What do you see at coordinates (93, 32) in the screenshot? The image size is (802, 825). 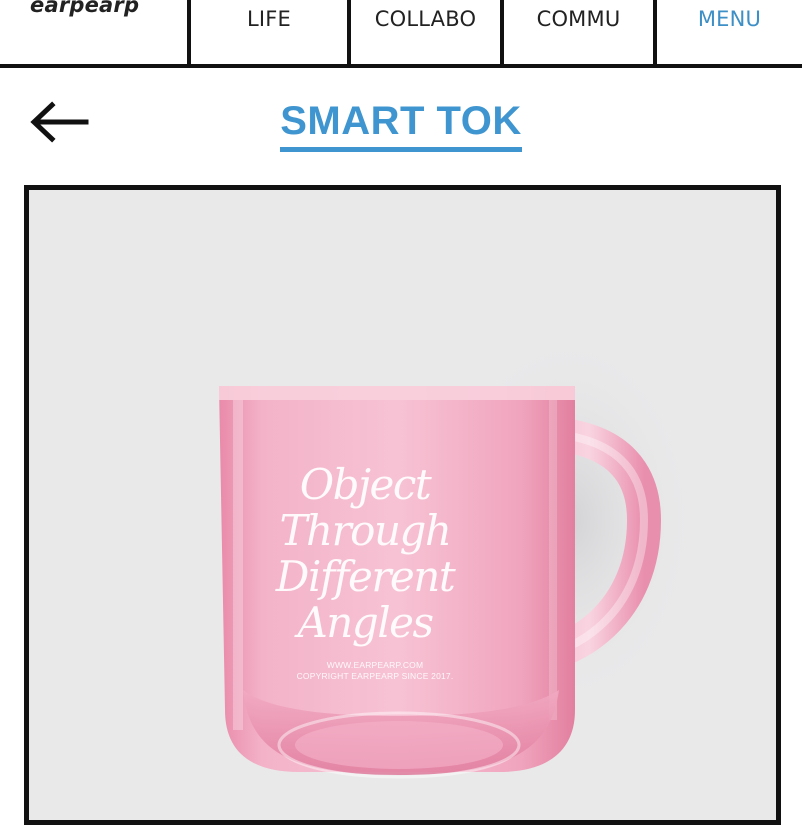 I see `logo-cell: earpearp` at bounding box center [93, 32].